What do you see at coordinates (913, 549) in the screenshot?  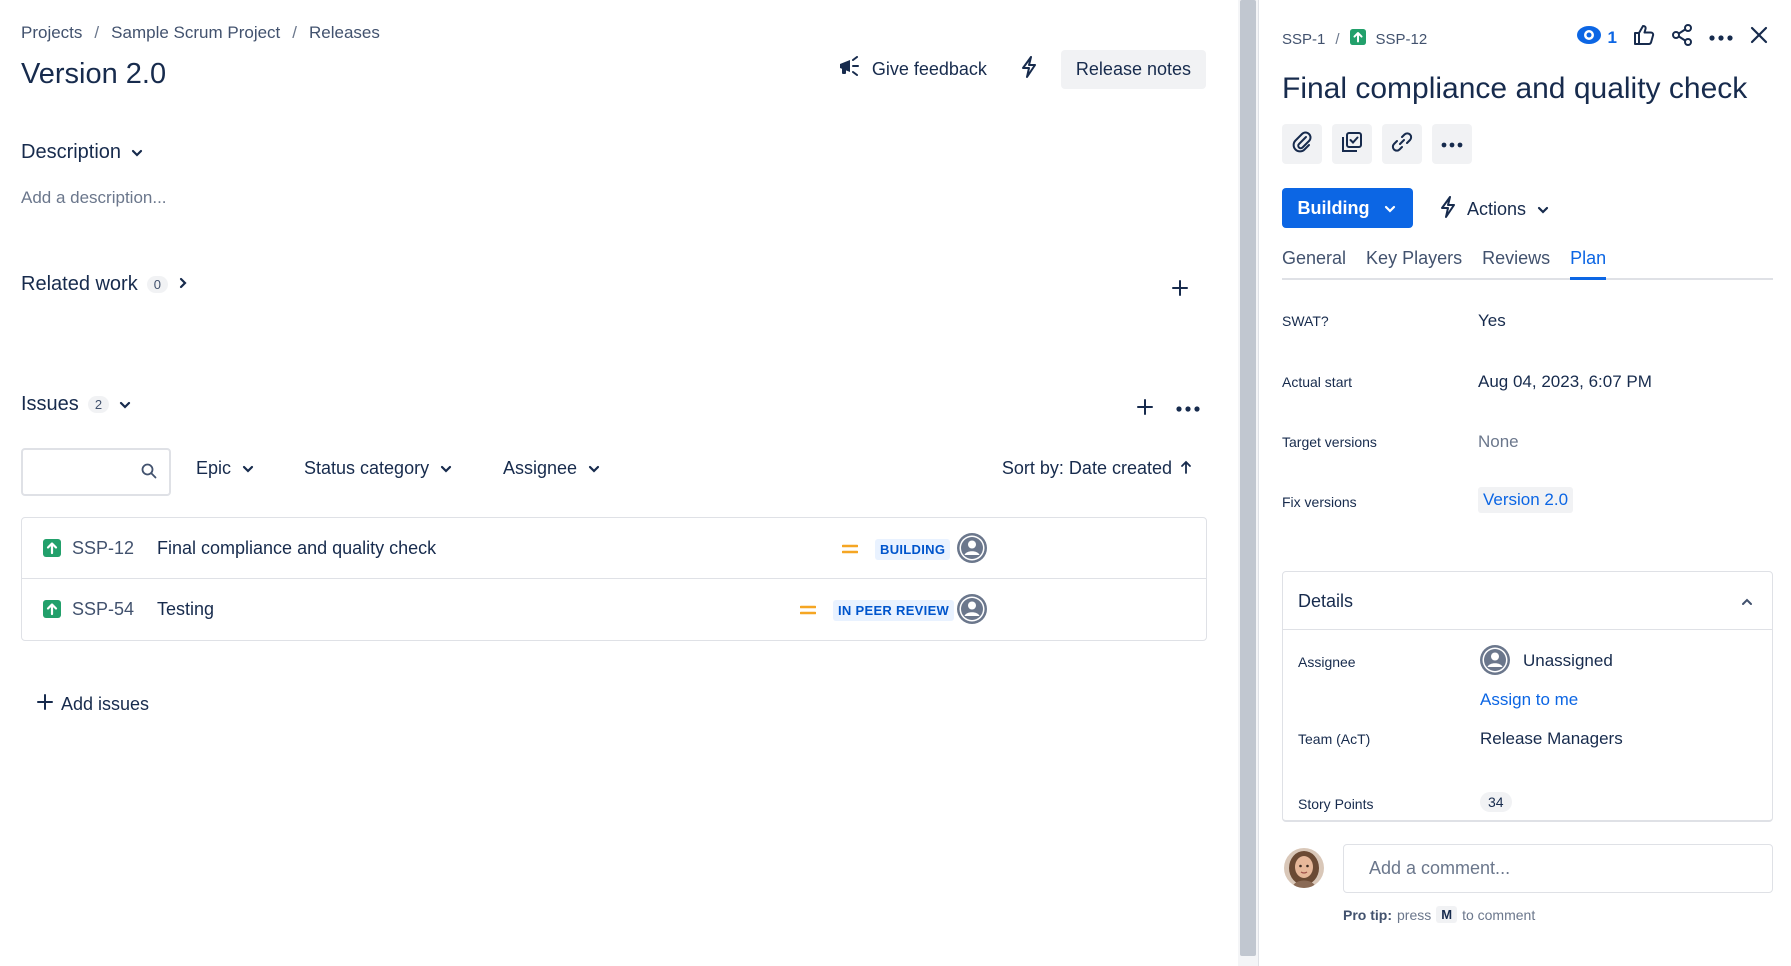 I see `status-badge: BUILDING` at bounding box center [913, 549].